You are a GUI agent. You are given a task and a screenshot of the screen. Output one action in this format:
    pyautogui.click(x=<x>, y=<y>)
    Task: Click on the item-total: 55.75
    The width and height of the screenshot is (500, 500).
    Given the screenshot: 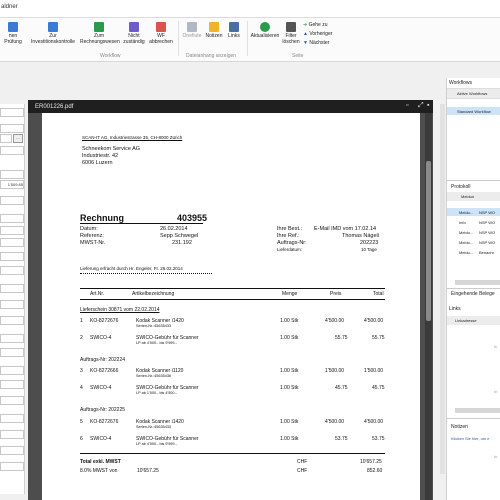 What is the action you would take?
    pyautogui.click(x=378, y=338)
    